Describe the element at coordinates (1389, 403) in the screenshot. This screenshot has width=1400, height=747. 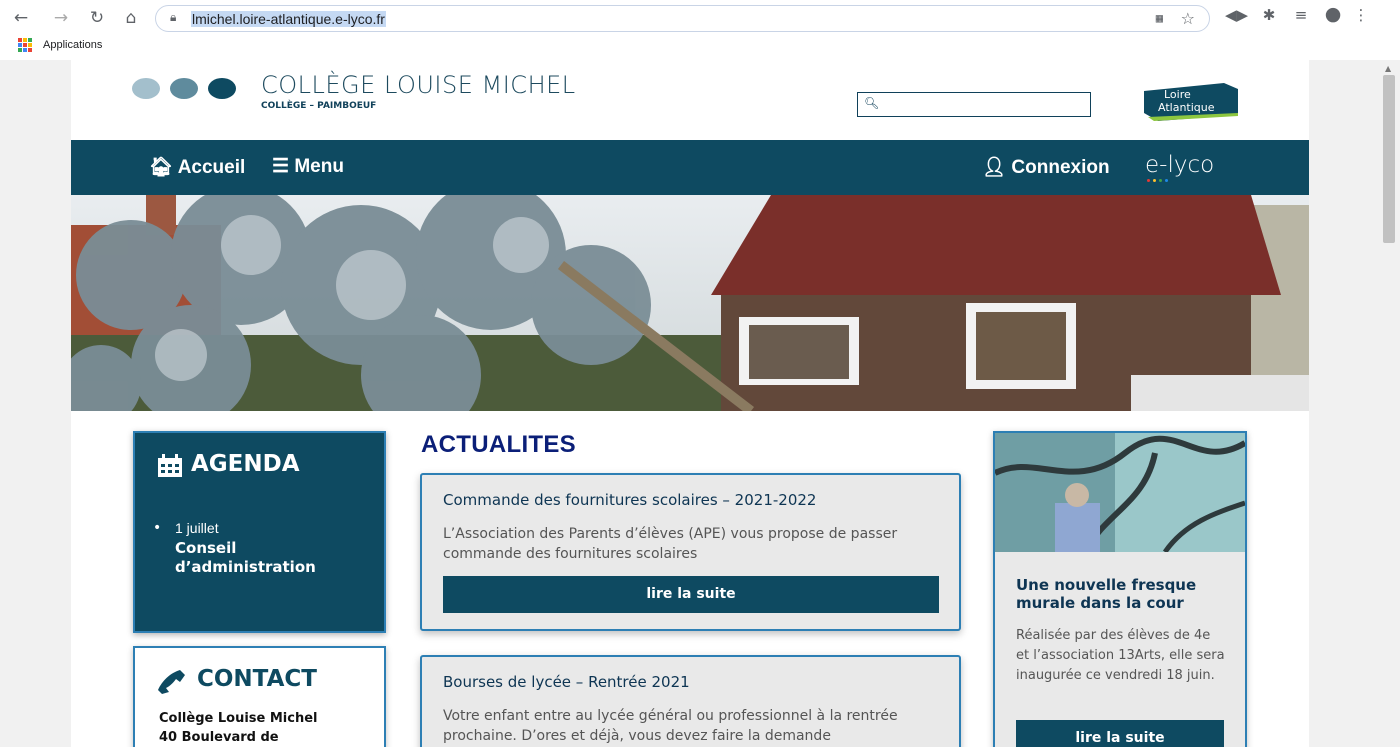
I see `scrollbar: ▲` at that location.